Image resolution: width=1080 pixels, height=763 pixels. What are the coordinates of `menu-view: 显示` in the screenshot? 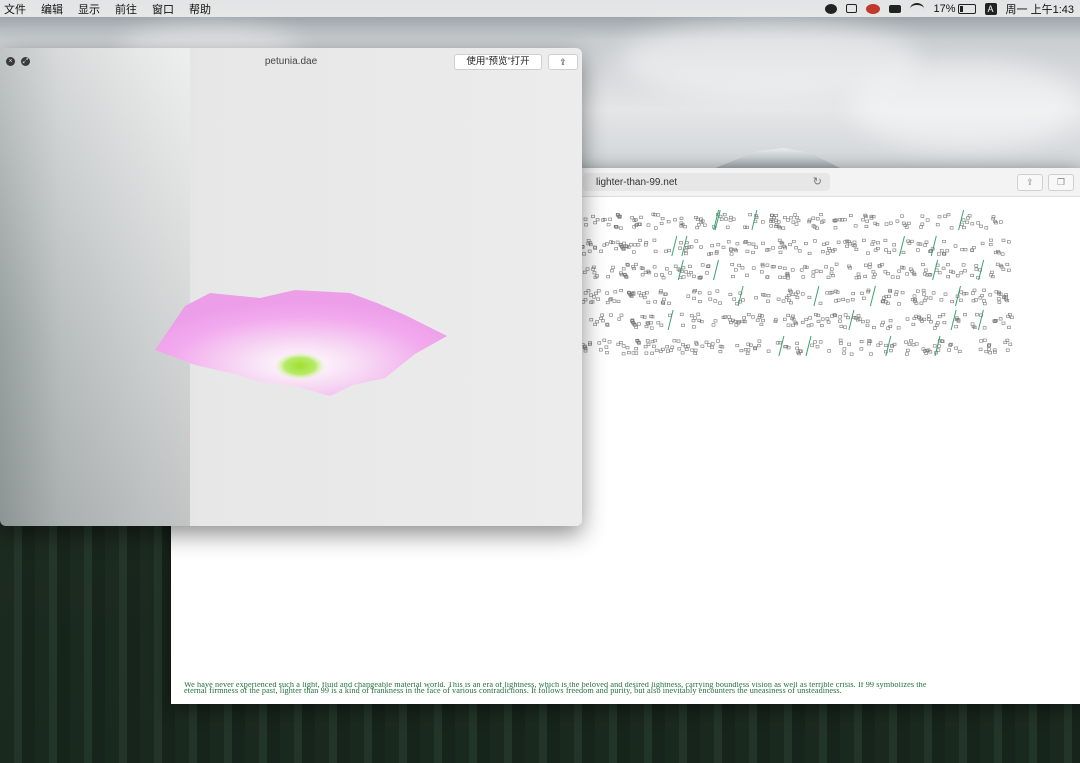 It's located at (89, 9).